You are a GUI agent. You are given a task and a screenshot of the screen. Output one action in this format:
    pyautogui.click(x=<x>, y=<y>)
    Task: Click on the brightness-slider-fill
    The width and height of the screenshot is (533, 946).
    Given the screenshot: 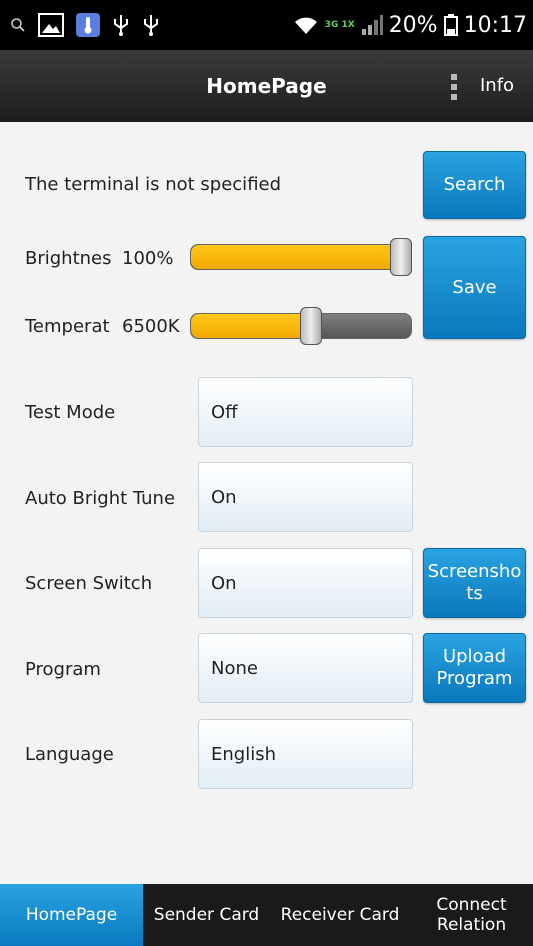 What is the action you would take?
    pyautogui.click(x=296, y=257)
    